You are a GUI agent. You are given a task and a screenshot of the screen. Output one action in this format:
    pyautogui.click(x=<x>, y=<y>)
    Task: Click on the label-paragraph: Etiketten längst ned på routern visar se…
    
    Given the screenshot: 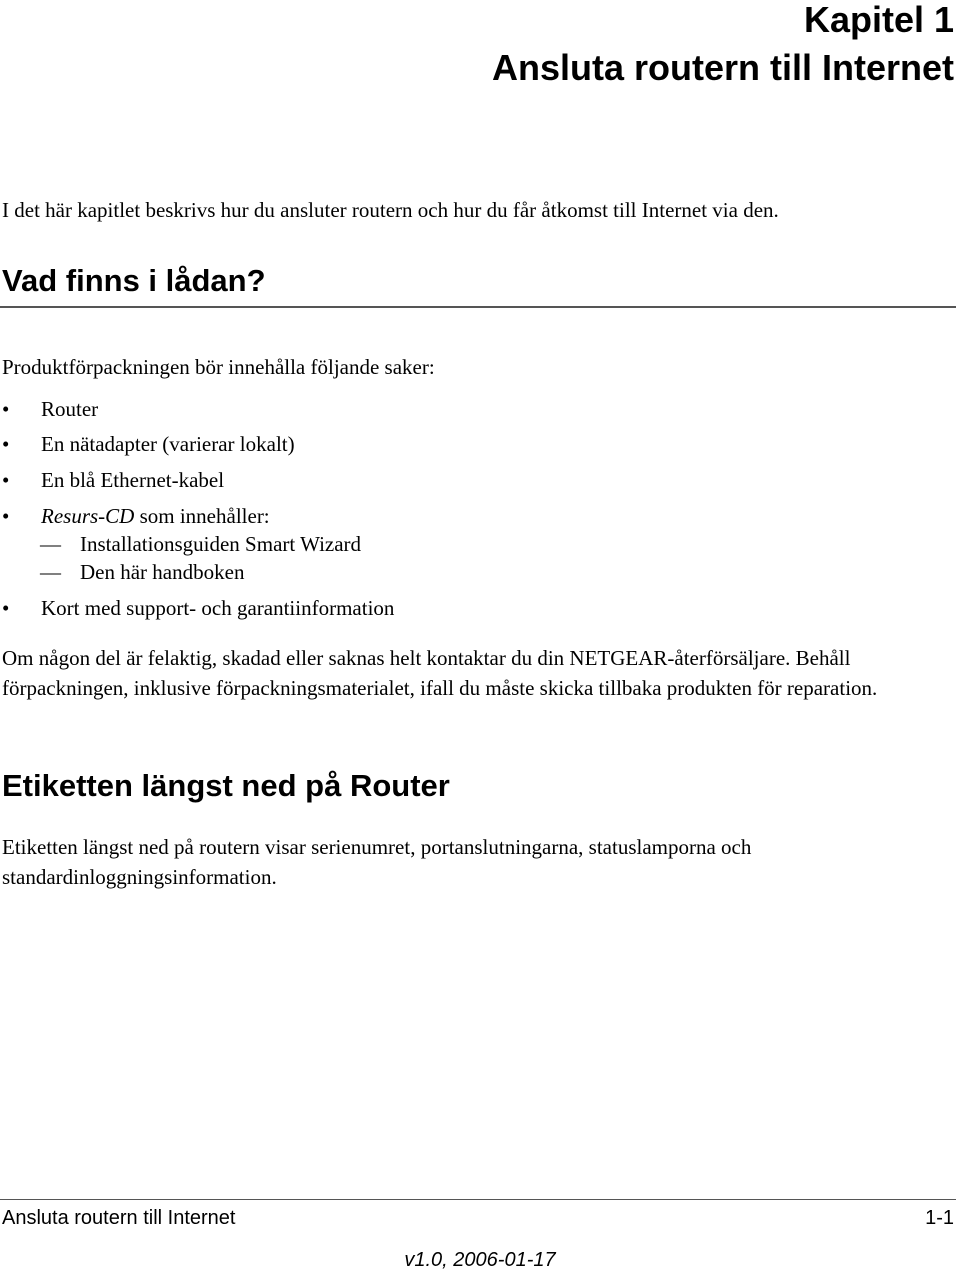 What is the action you would take?
    pyautogui.click(x=377, y=862)
    